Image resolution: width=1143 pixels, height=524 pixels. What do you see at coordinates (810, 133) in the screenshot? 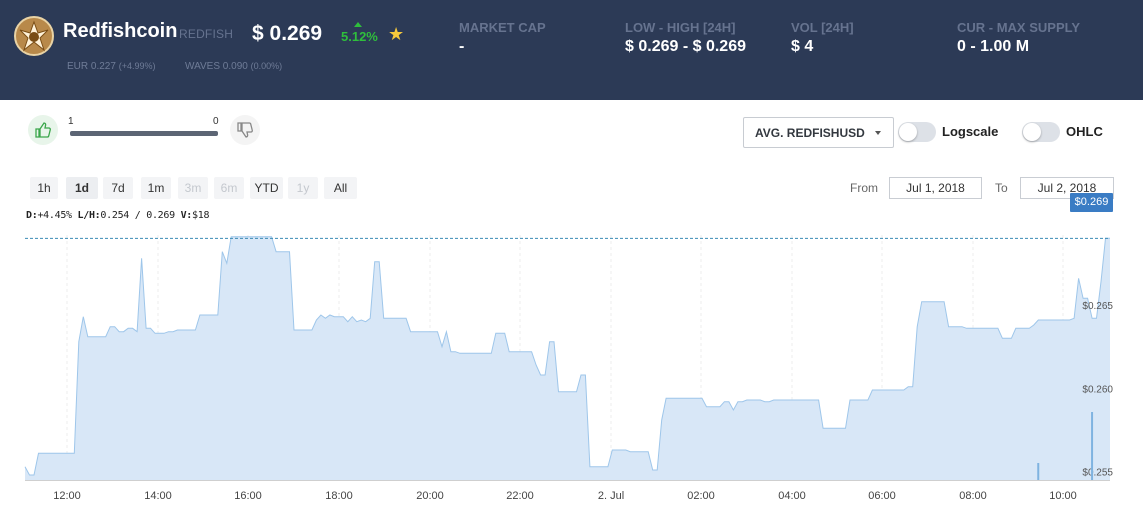
I see `pair-select-value: AVG. REDFISHUSD` at bounding box center [810, 133].